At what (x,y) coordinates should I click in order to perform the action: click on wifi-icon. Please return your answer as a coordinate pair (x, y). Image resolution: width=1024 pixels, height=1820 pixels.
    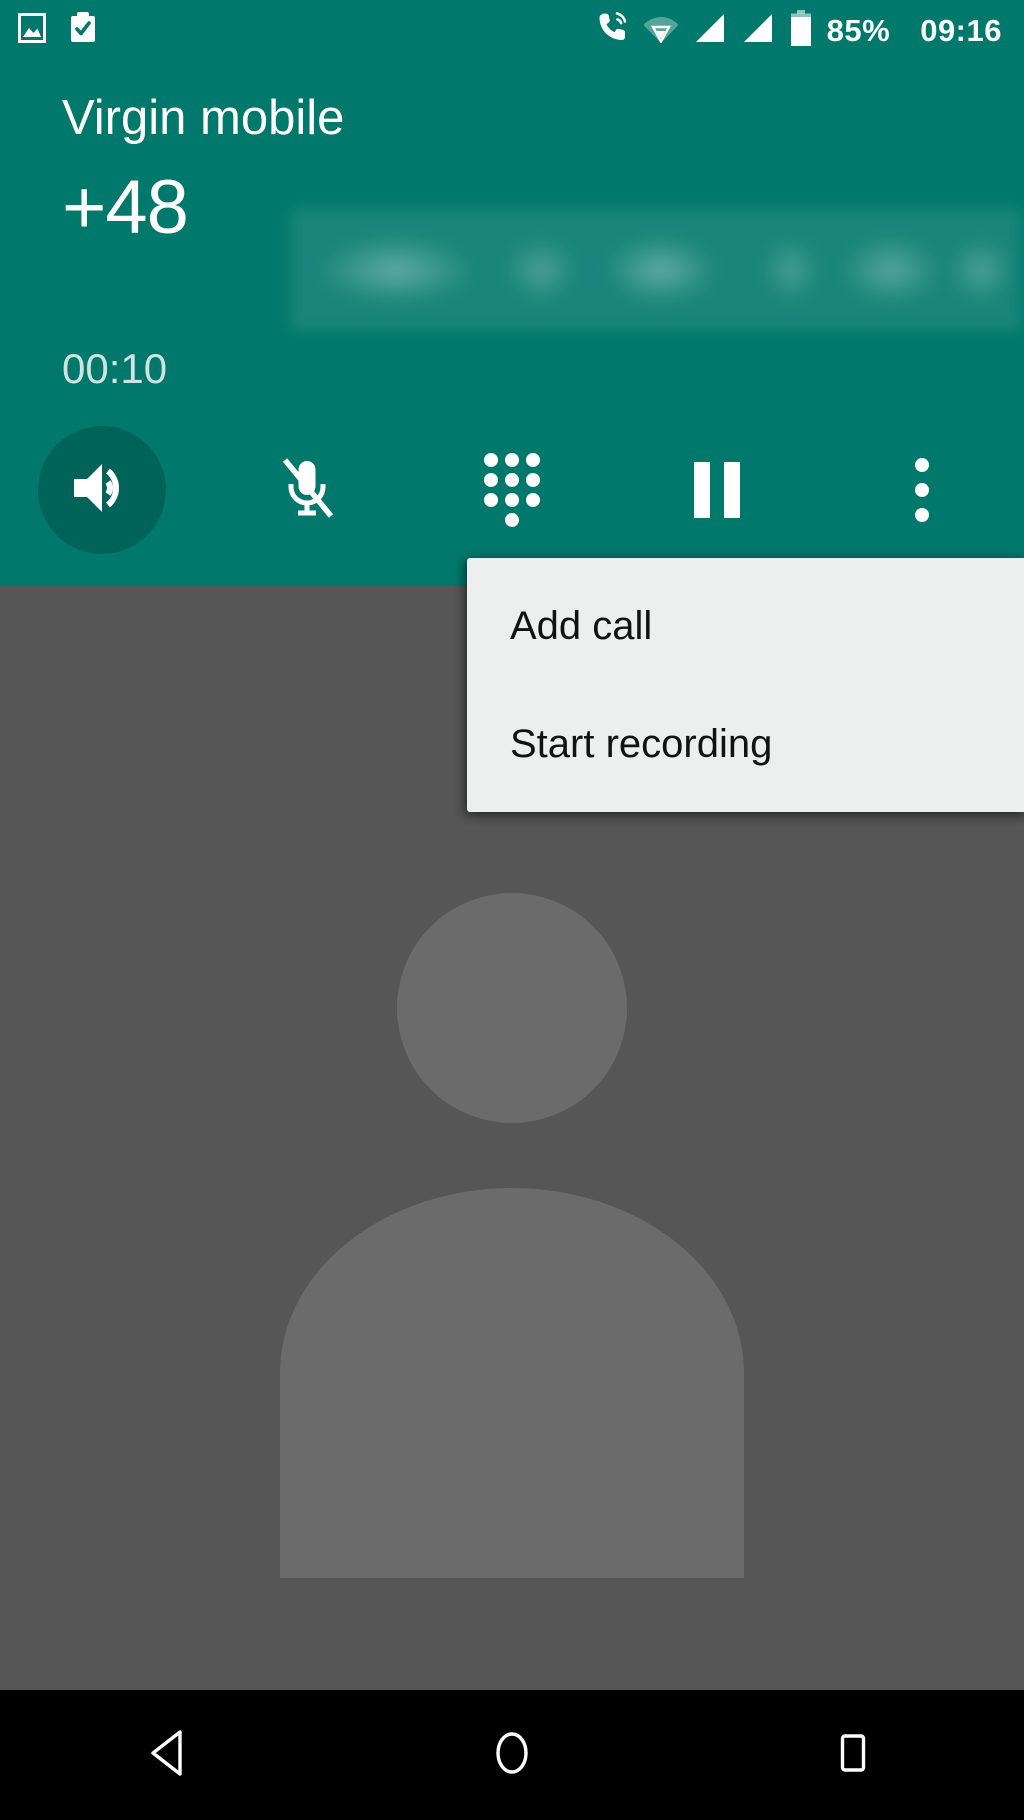
    Looking at the image, I should click on (661, 30).